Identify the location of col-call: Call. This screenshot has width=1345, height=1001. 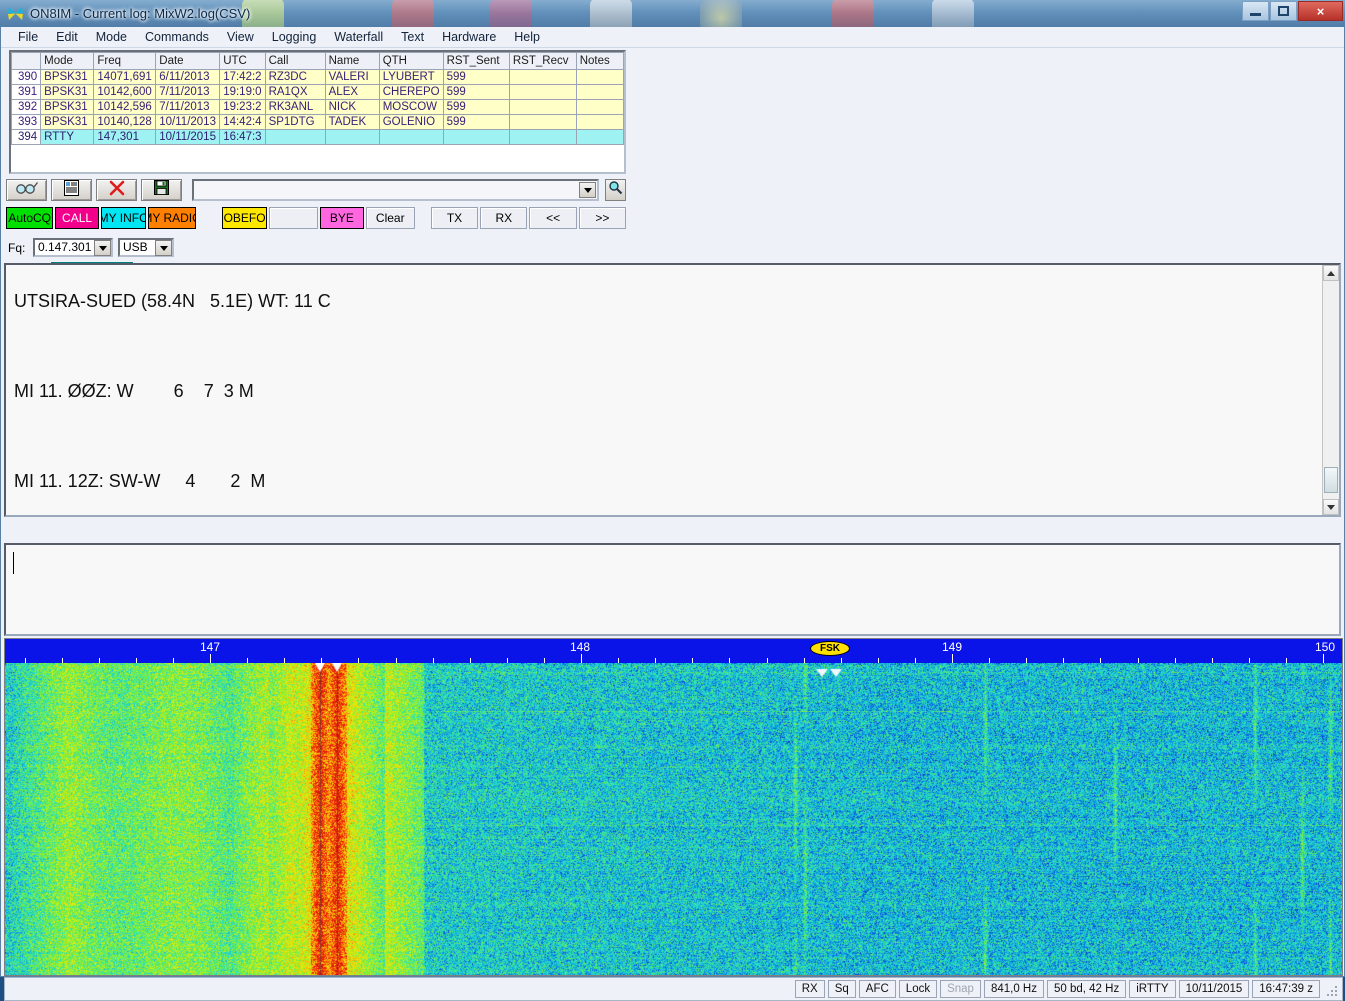
(295, 61).